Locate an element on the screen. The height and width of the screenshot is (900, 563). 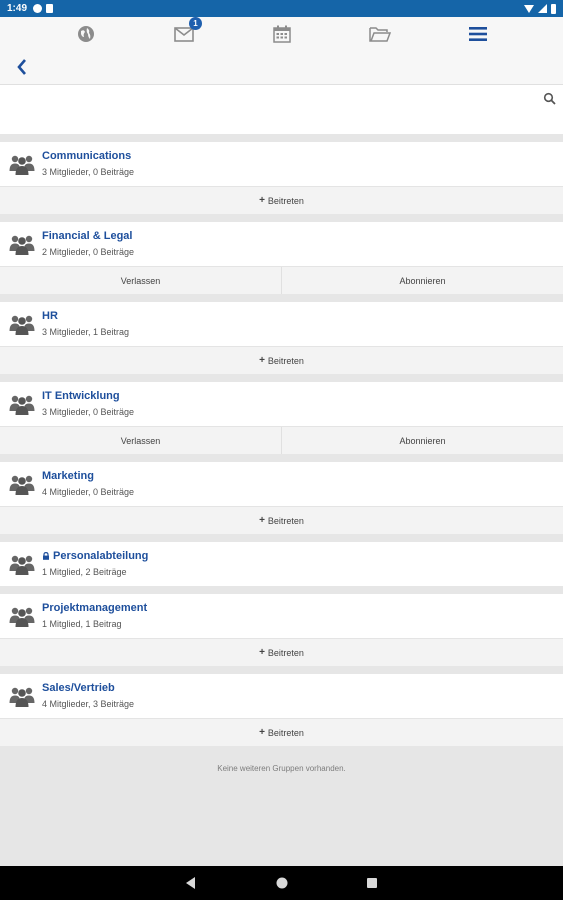
back-triangle-icon is located at coordinates (191, 883).